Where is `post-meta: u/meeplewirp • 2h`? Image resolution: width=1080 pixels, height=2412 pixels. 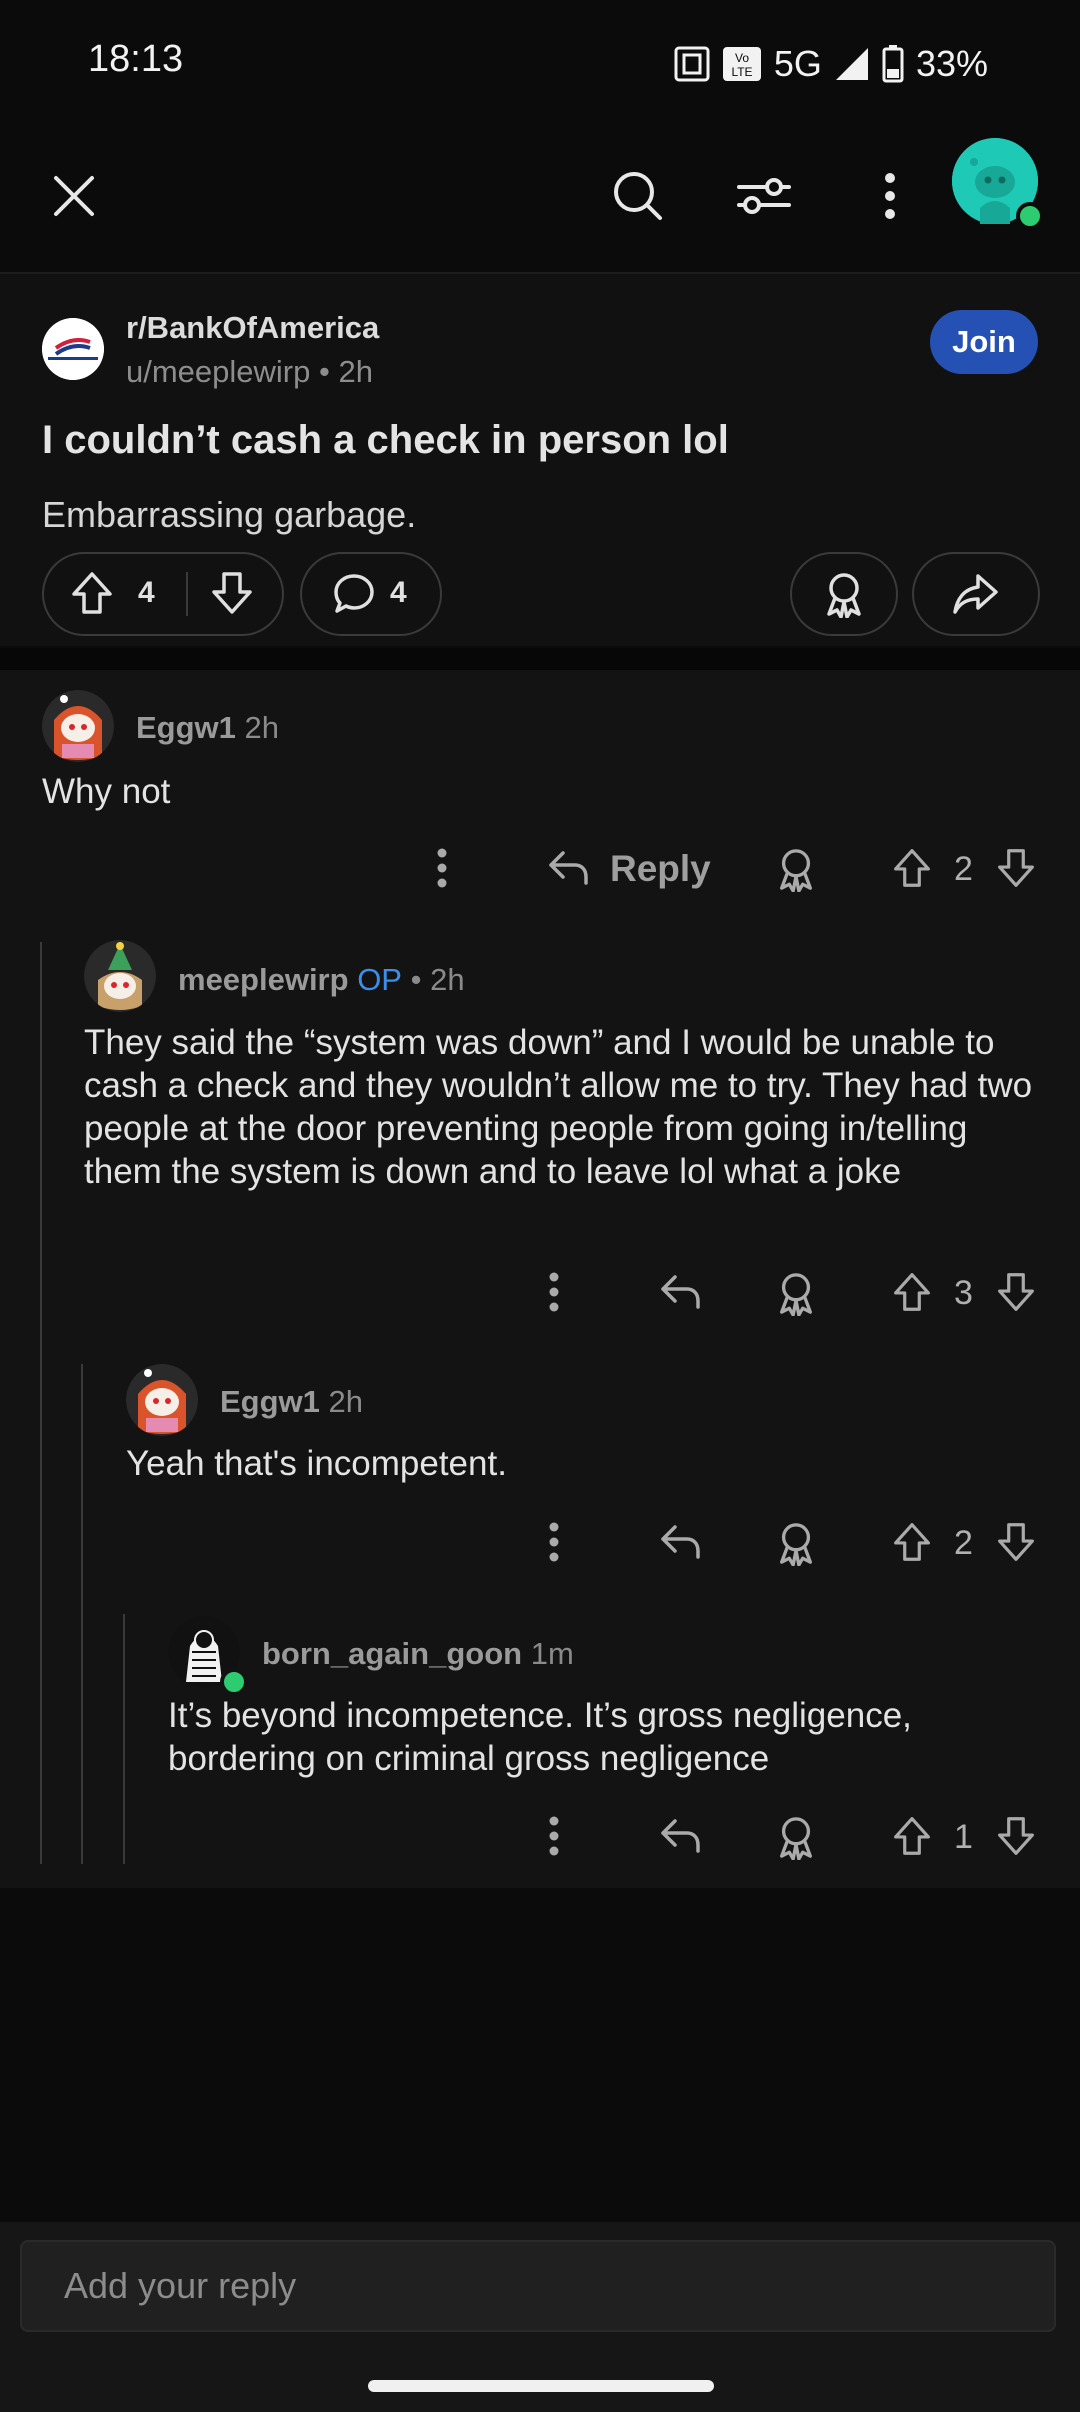
post-meta: u/meeplewirp • 2h is located at coordinates (249, 372).